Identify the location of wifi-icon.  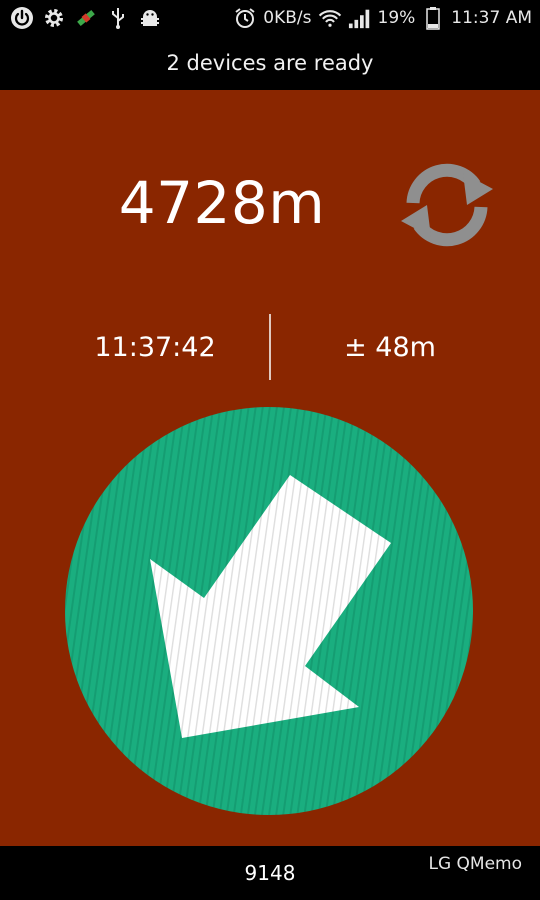
(330, 18).